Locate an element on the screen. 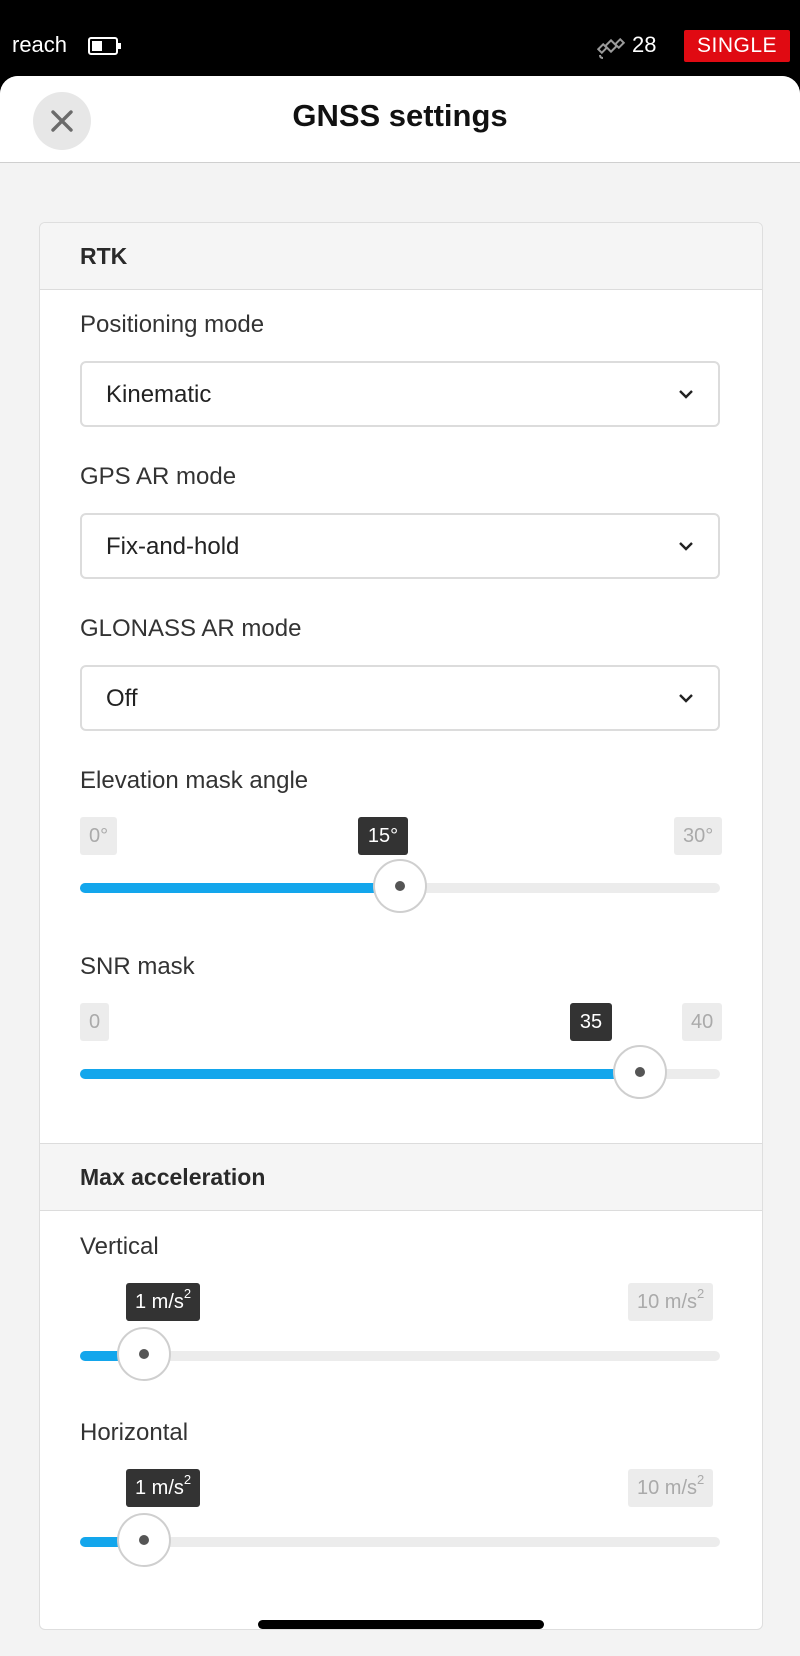 Image resolution: width=800 pixels, height=1656 pixels. snr-mask-current: 35 is located at coordinates (591, 1022).